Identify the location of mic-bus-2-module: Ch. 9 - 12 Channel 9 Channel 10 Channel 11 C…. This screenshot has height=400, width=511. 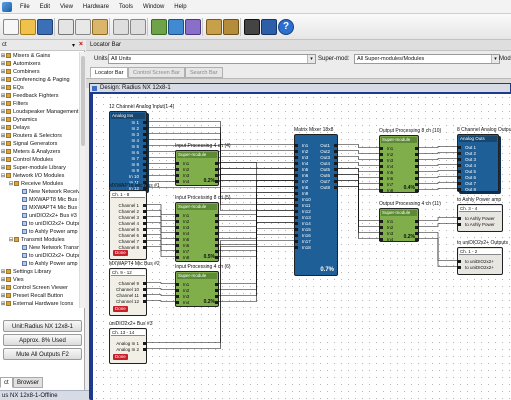
(128, 292).